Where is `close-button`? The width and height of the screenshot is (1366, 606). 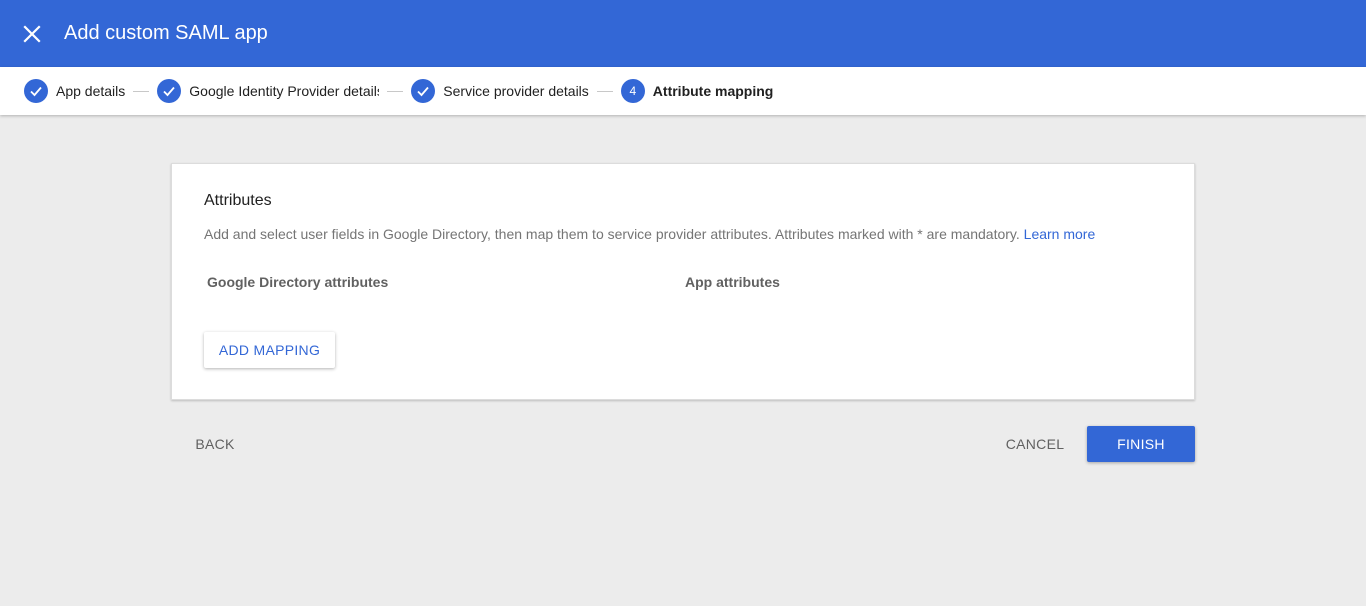 close-button is located at coordinates (32, 33).